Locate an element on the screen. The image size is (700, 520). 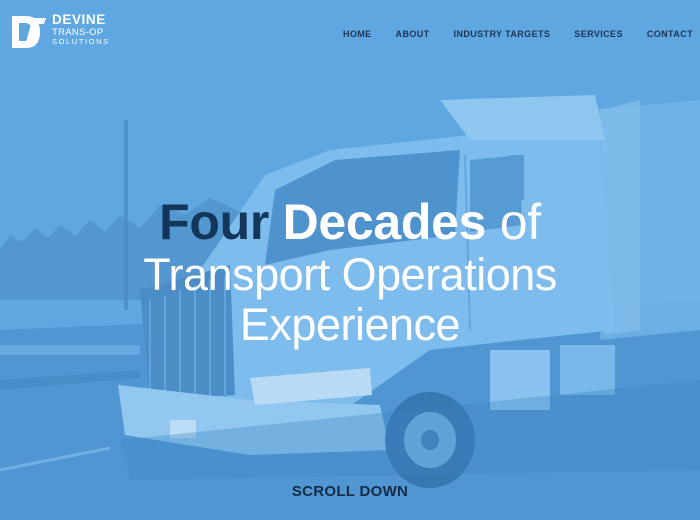
brand-logo: DEVINE TRANS-OP SOLUTIONS is located at coordinates (62, 33).